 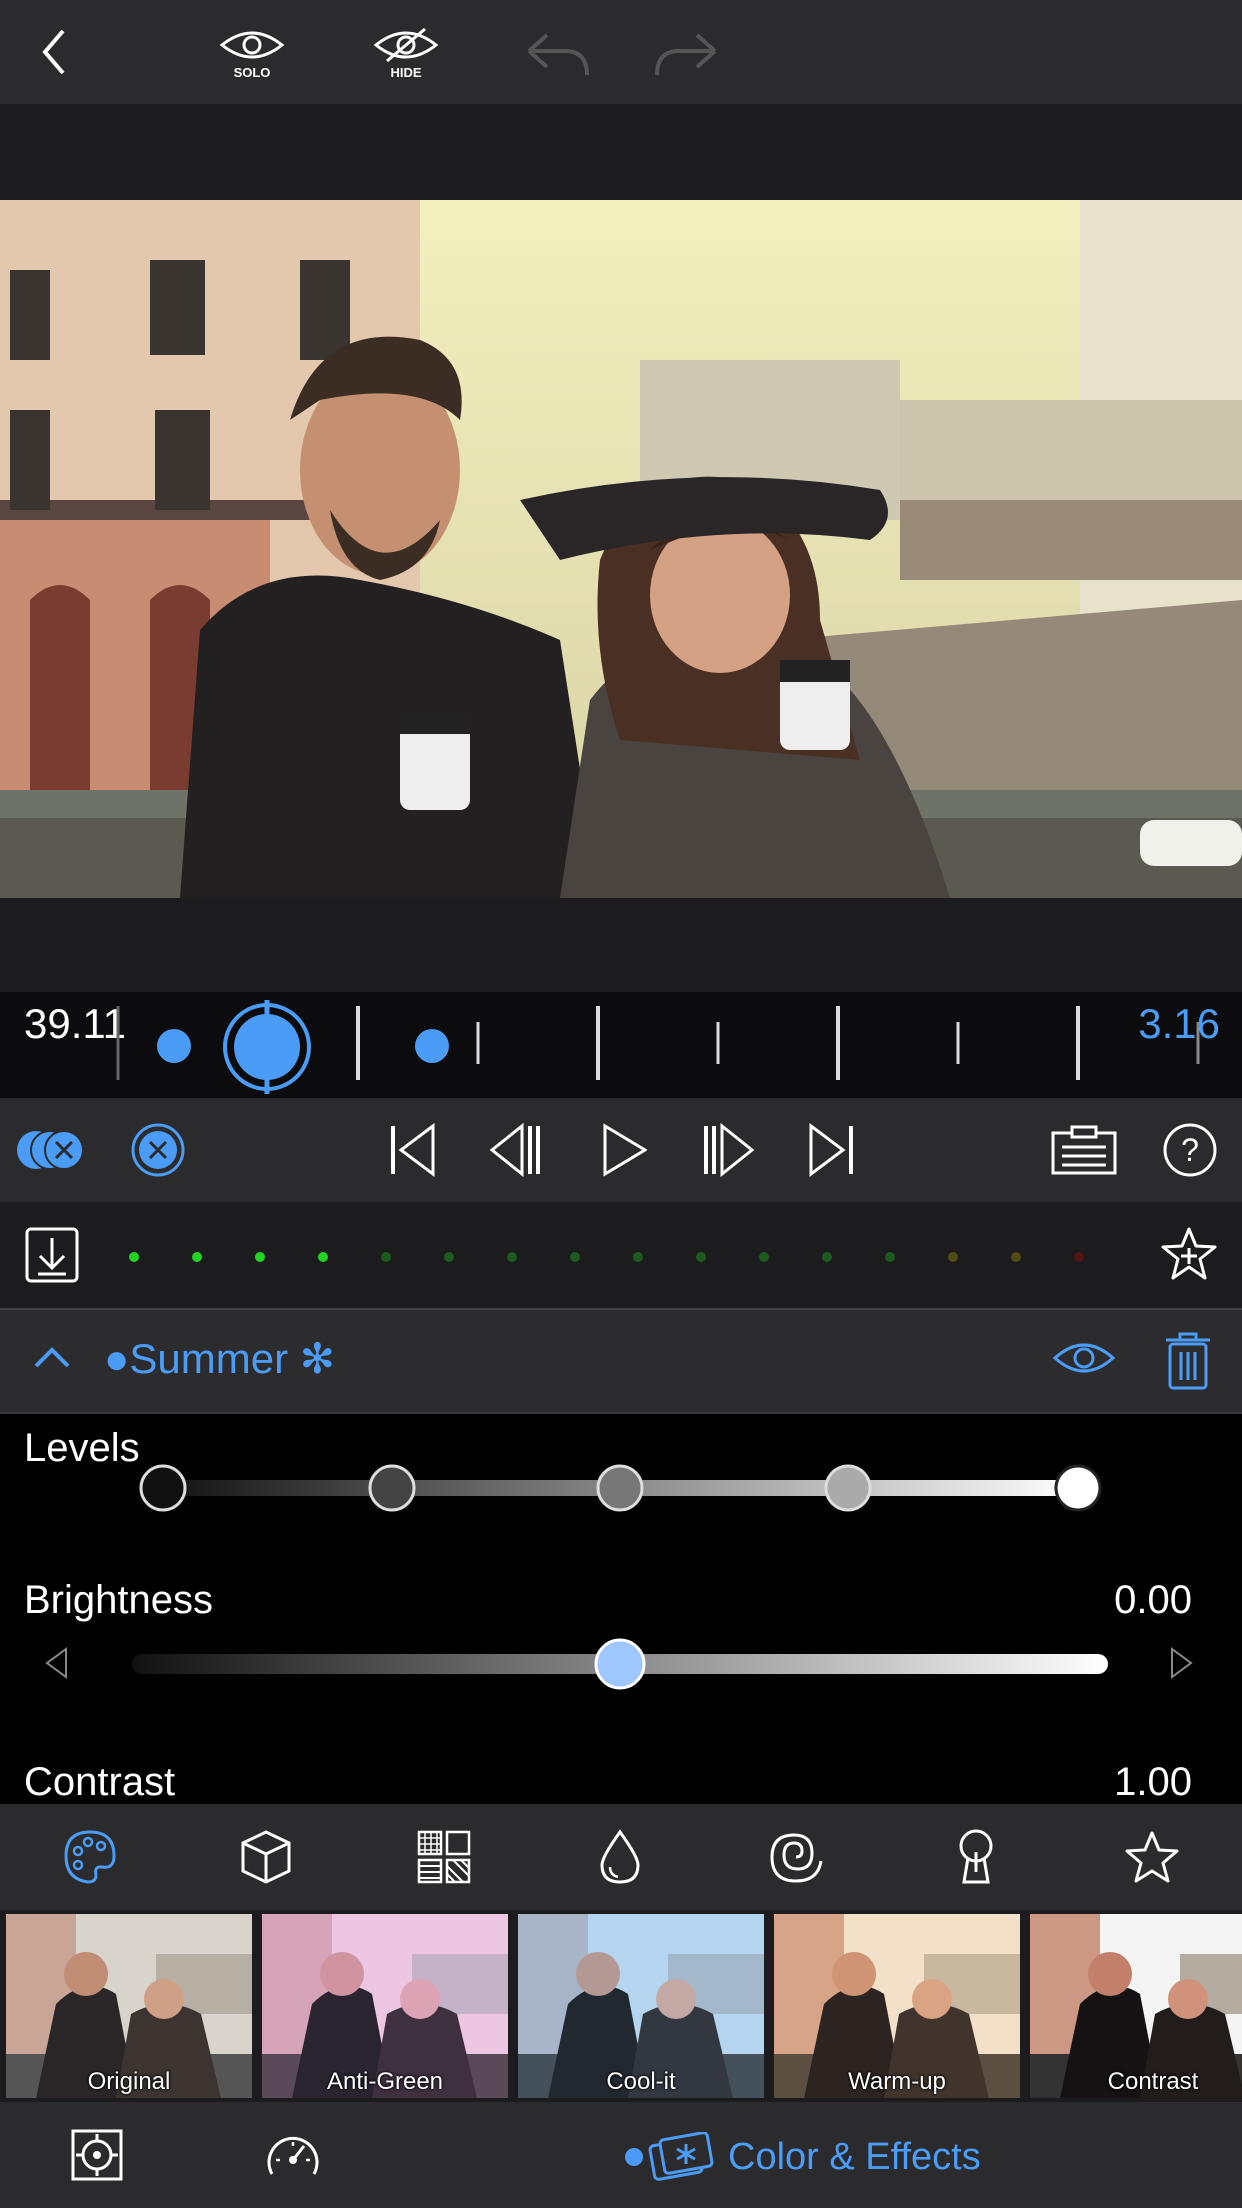 I want to click on go-to-end-button, so click(x=832, y=1150).